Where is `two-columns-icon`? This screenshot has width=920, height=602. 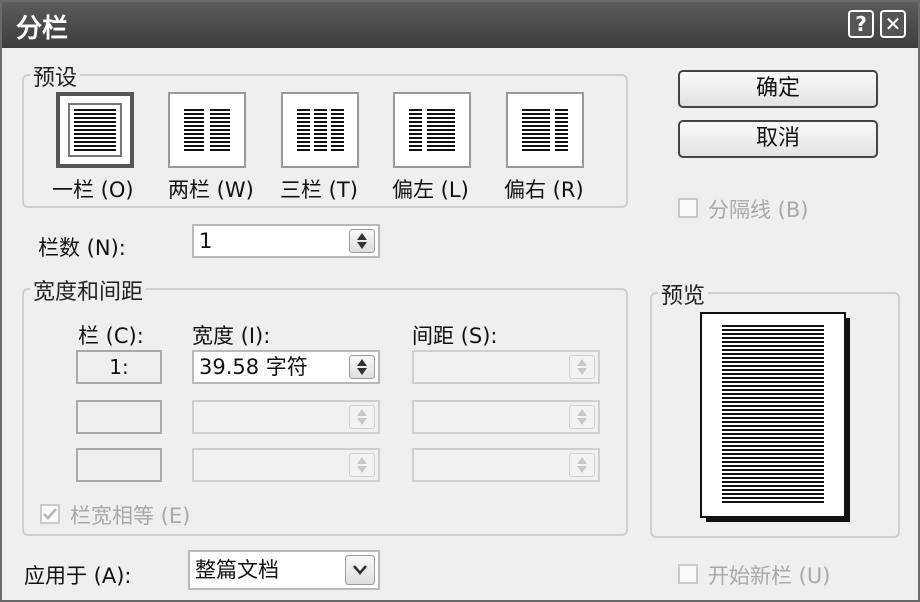 two-columns-icon is located at coordinates (207, 130).